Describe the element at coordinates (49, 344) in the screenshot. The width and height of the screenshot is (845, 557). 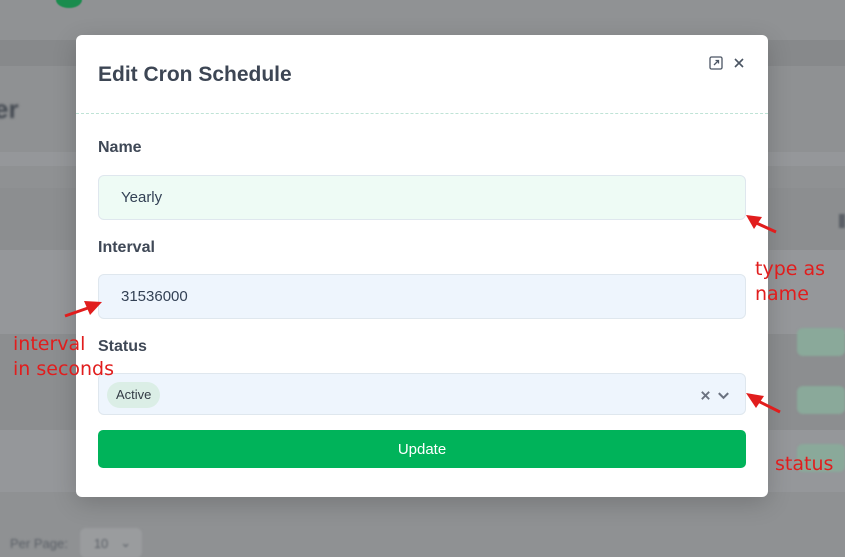
I see `annotation-text: interval` at that location.